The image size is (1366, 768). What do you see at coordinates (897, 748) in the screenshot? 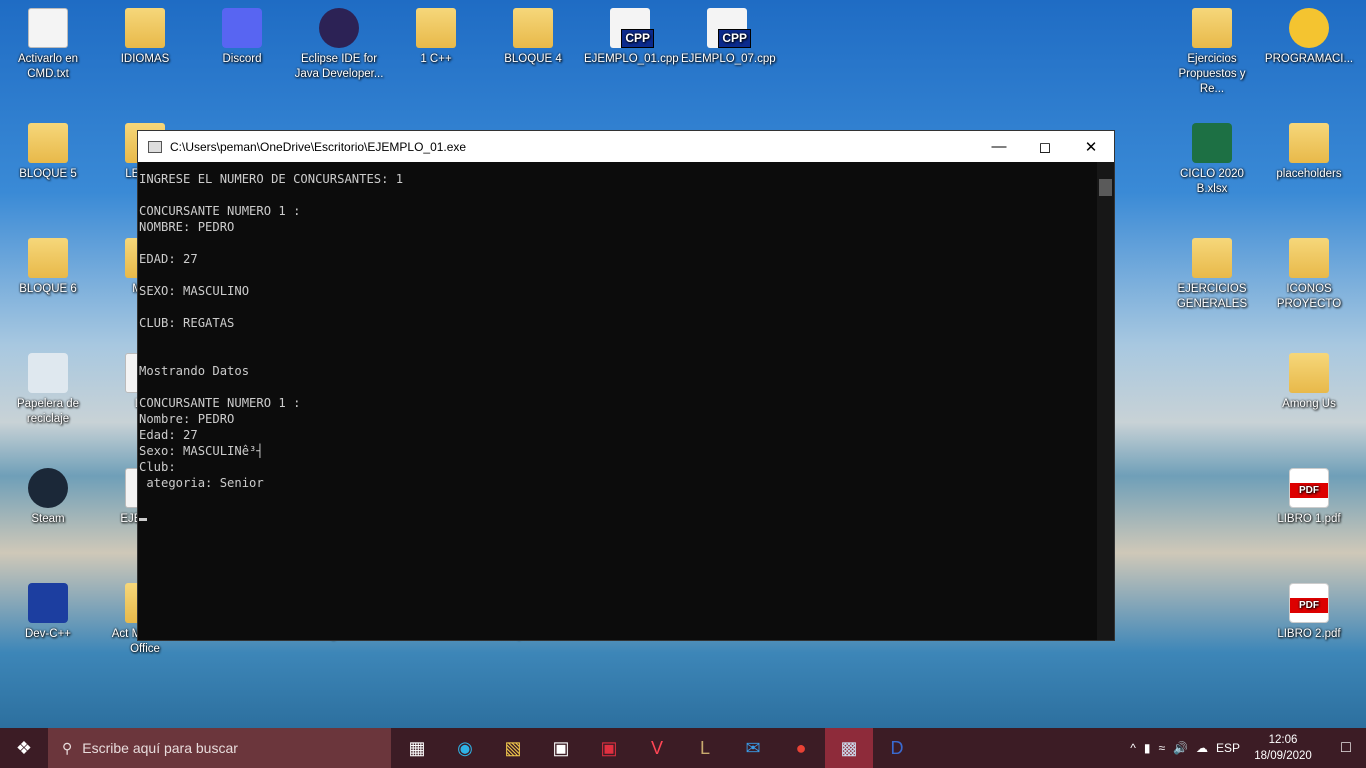
I see `taskbar-devcpp: D` at bounding box center [897, 748].